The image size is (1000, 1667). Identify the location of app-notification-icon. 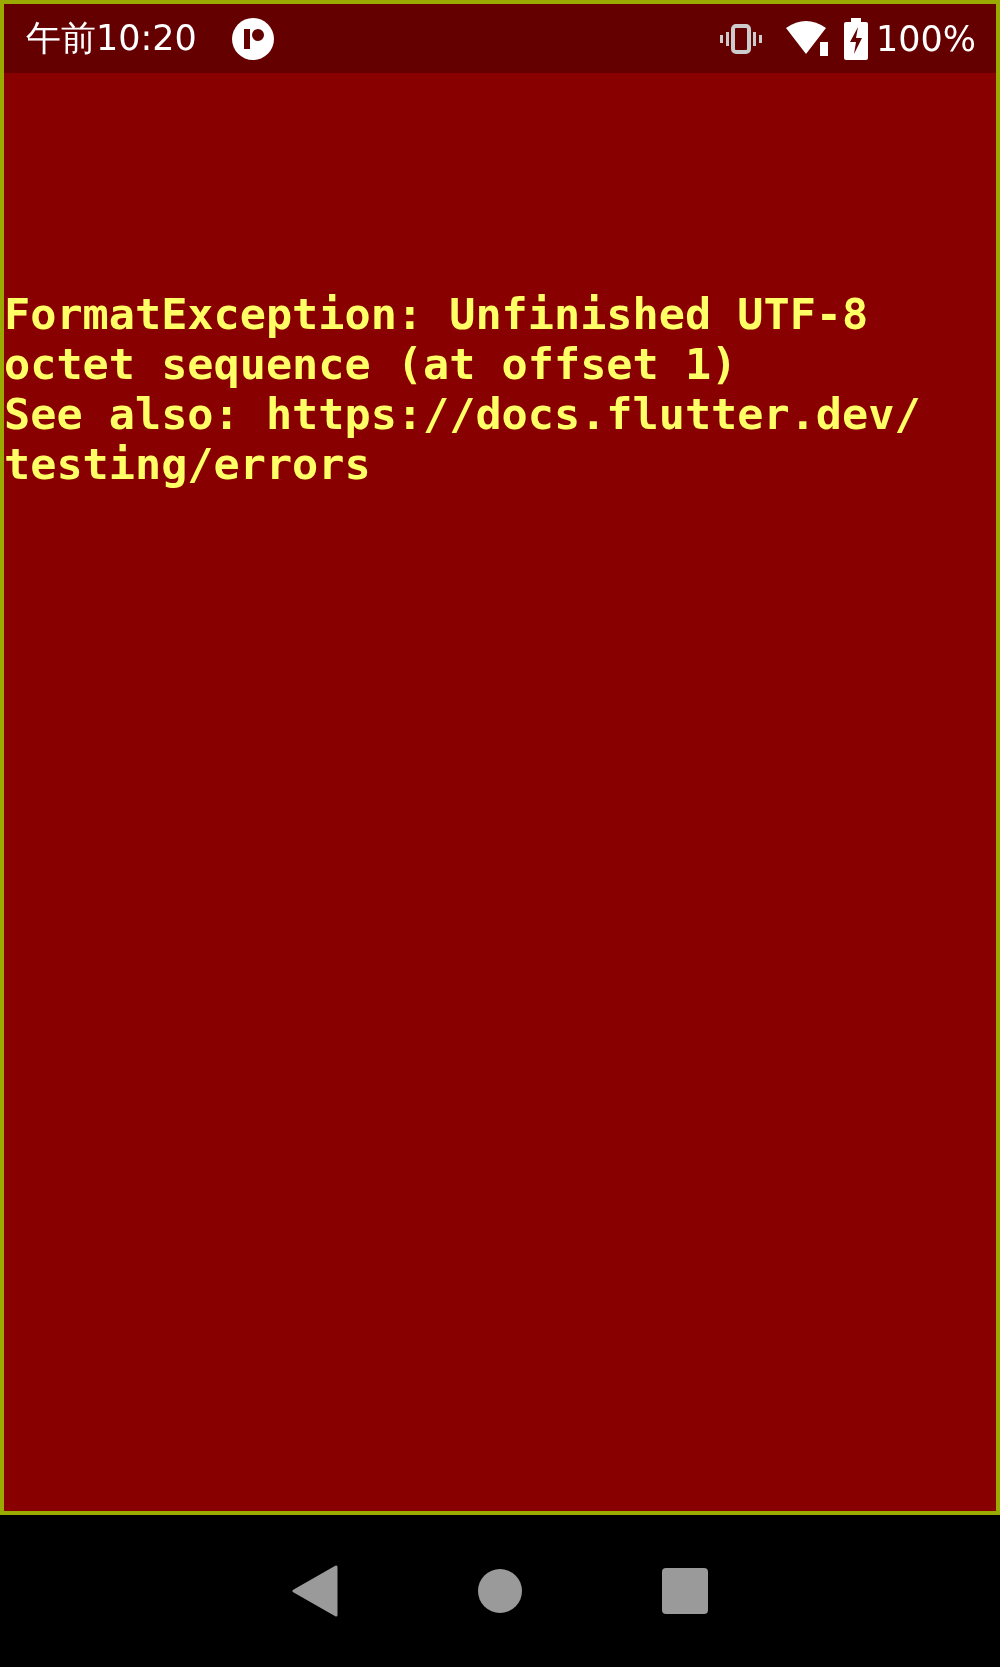
(252, 38).